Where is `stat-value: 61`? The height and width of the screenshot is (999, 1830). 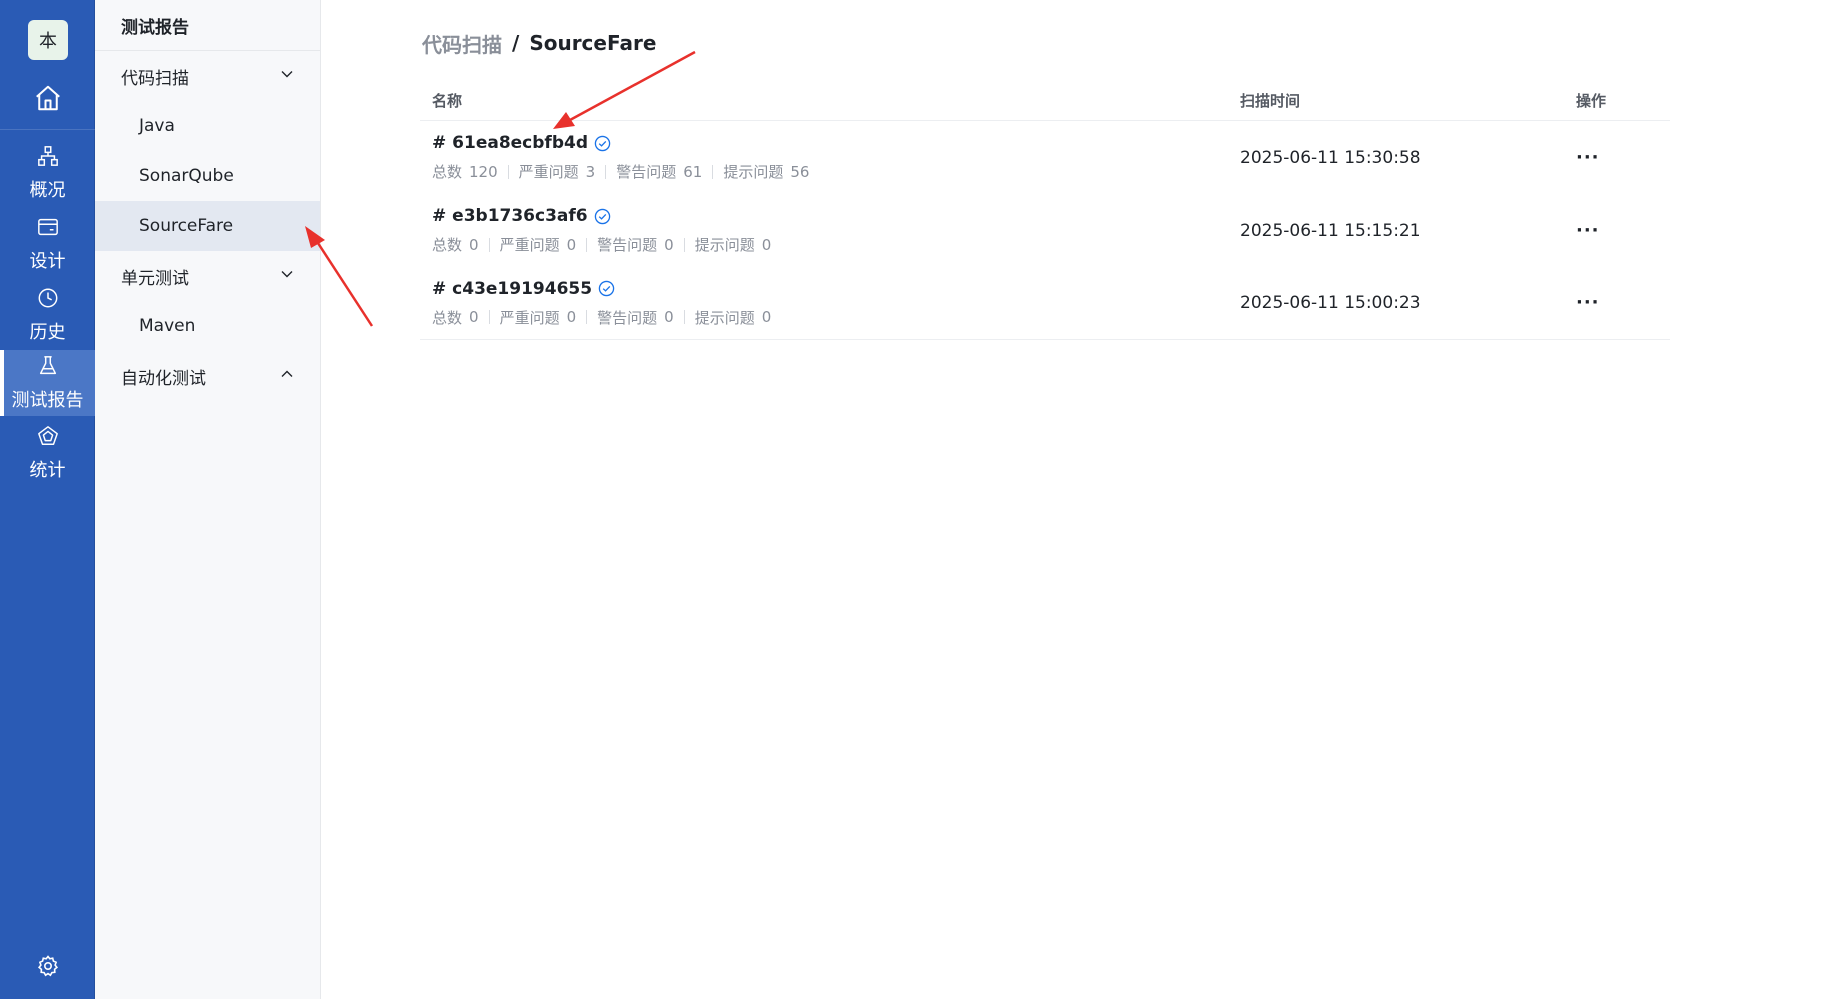
stat-value: 61 is located at coordinates (693, 171).